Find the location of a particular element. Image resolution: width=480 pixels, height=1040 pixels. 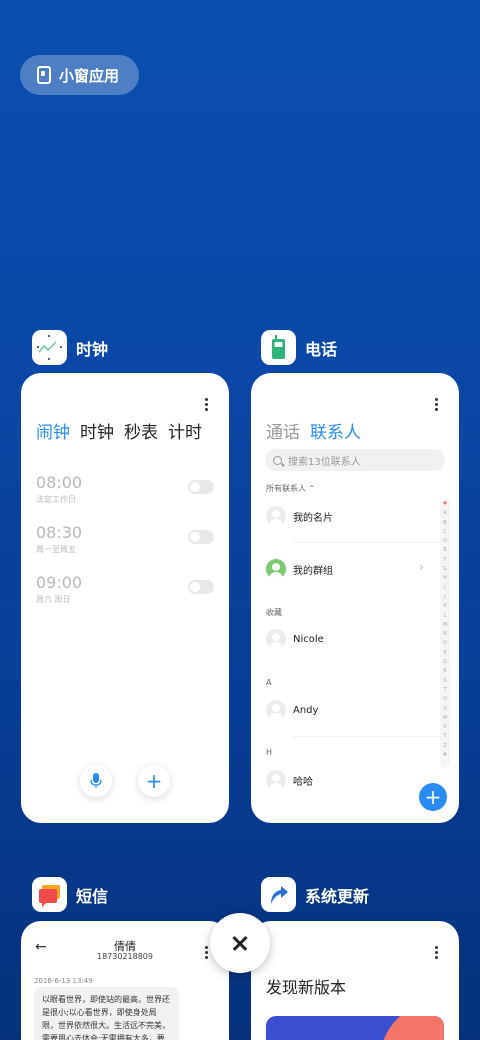

section-letter: A is located at coordinates (269, 682).